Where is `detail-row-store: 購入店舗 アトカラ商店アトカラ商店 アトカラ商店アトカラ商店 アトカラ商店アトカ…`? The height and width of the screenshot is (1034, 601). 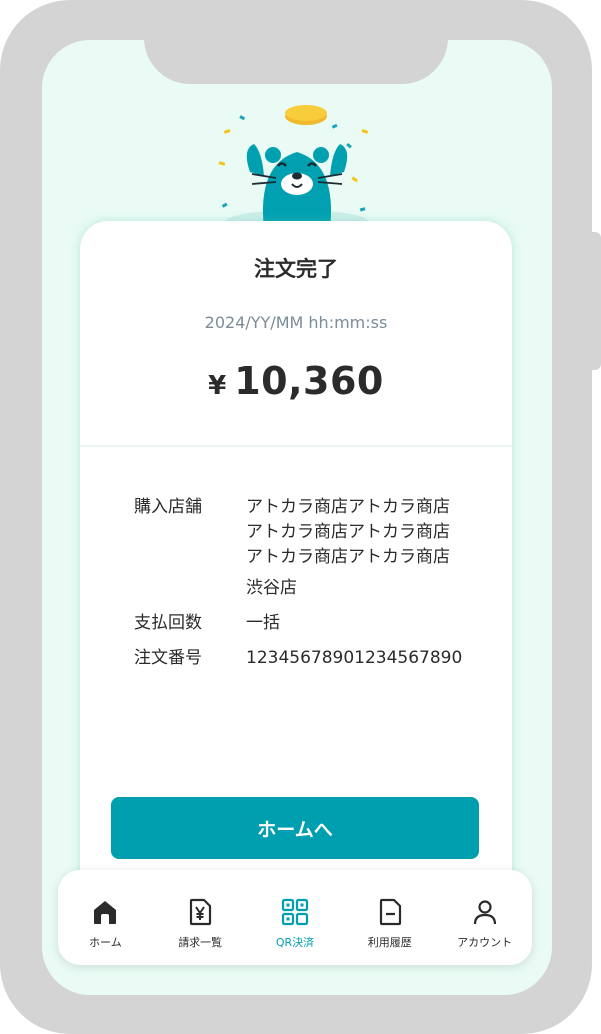 detail-row-store: 購入店舗 アトカラ商店アトカラ商店 アトカラ商店アトカラ商店 アトカラ商店アトカ… is located at coordinates (314, 548).